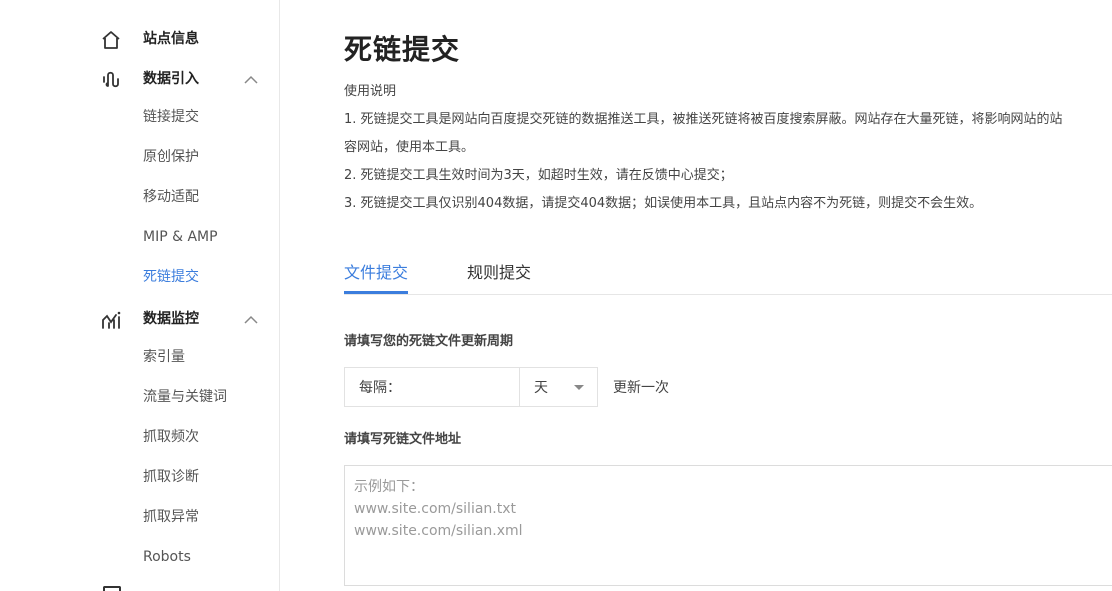 The height and width of the screenshot is (591, 1112). Describe the element at coordinates (185, 397) in the screenshot. I see `sidebar-item-traffic-keywords: 流量与关键词` at that location.